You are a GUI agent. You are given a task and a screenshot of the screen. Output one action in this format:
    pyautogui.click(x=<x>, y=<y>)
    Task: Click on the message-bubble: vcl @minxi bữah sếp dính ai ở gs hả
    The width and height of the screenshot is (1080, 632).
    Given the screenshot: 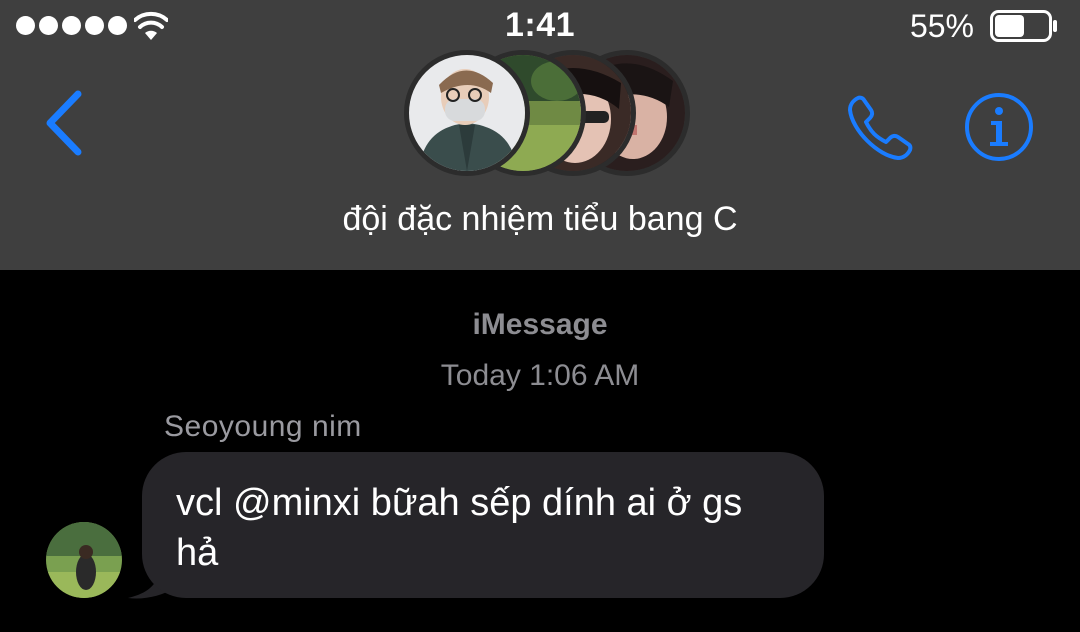 What is the action you would take?
    pyautogui.click(x=483, y=525)
    